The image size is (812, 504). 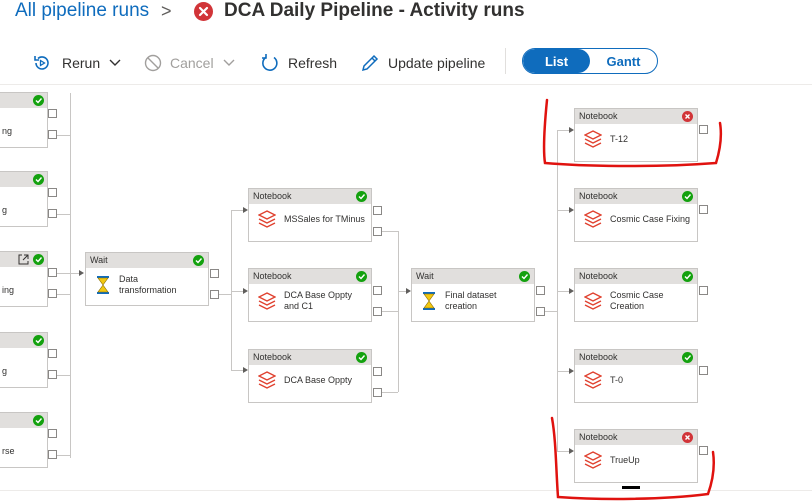 I want to click on update-pipeline-label: Update pipeline, so click(x=437, y=63).